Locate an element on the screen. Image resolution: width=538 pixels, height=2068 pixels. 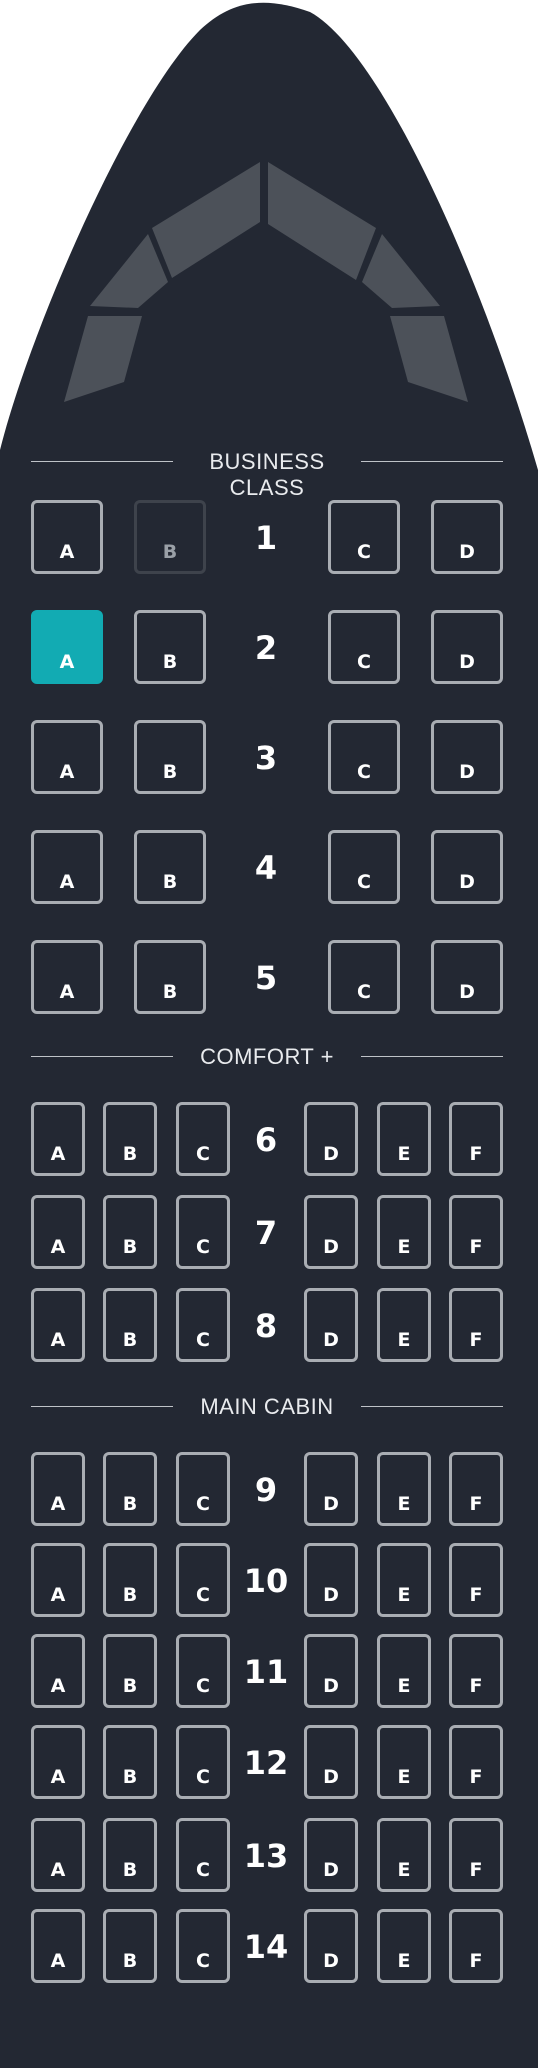
seat-3b: B is located at coordinates (170, 757).